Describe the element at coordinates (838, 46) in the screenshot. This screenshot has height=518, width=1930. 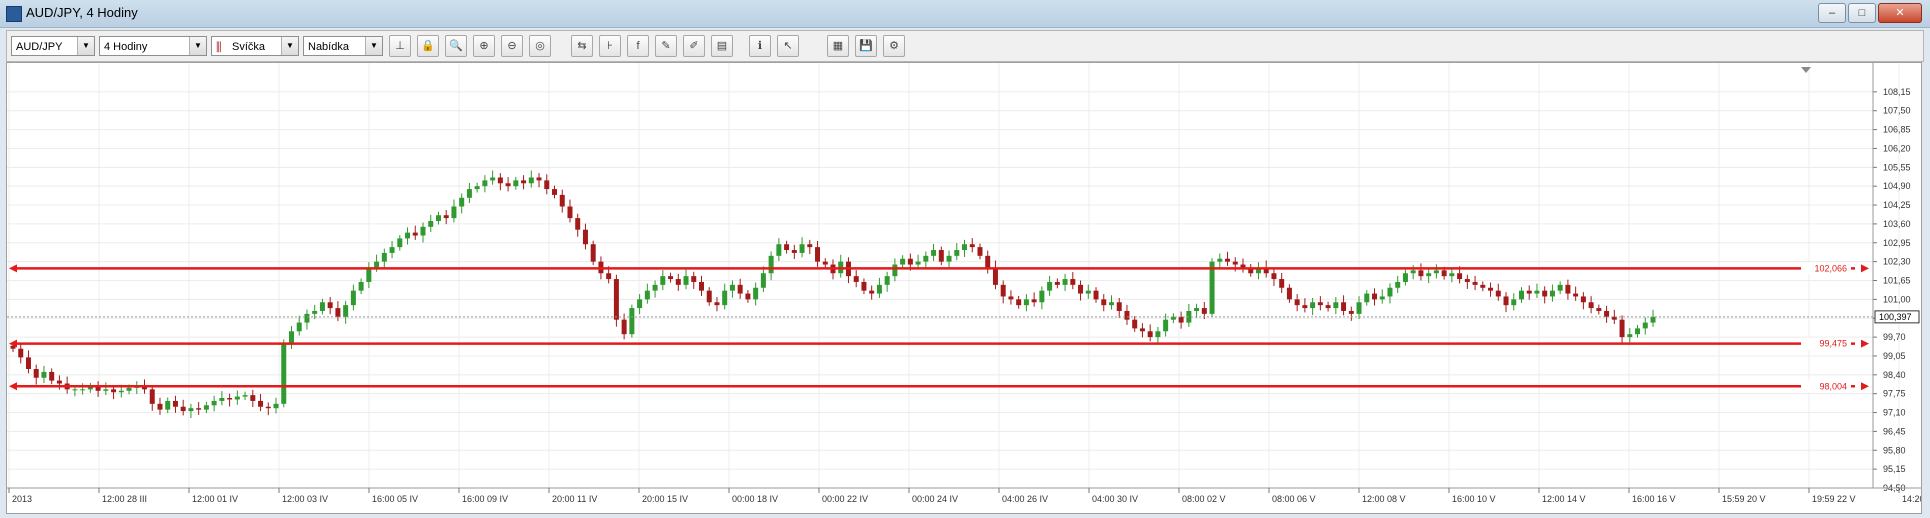
I see `grid-icon: ▦` at that location.